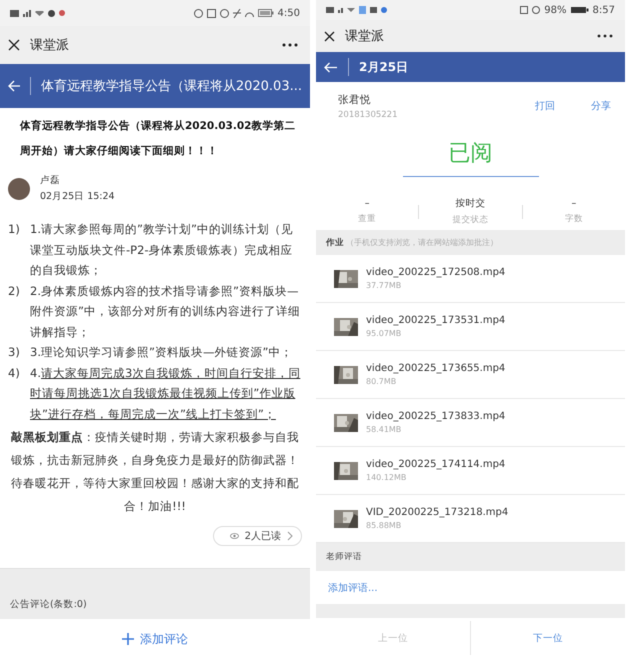 Image resolution: width=631 pixels, height=659 pixels. What do you see at coordinates (157, 138) in the screenshot?
I see `post-title: 体育远程教学指导公告（课程将从2020.03.02教学第二周开始）请大家仔细阅读下面细则！！！` at bounding box center [157, 138].